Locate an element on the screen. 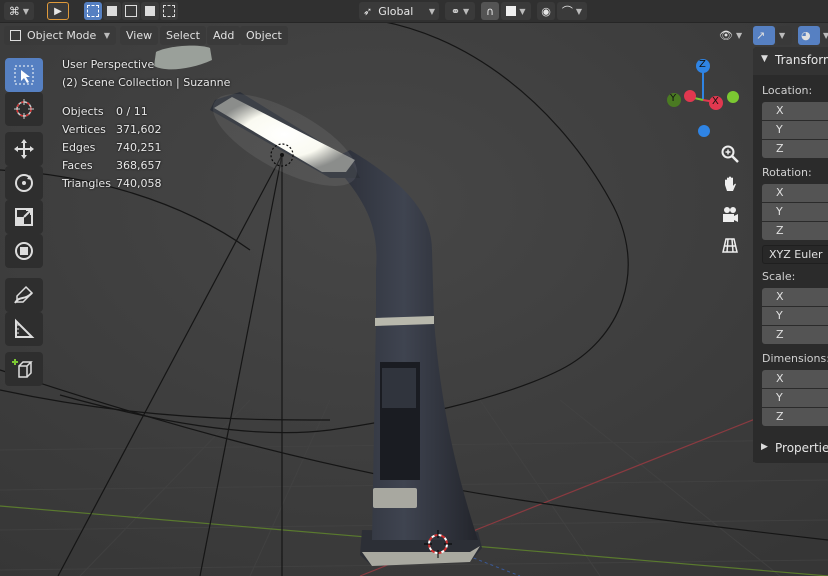  transform-icon is located at coordinates (24, 251).